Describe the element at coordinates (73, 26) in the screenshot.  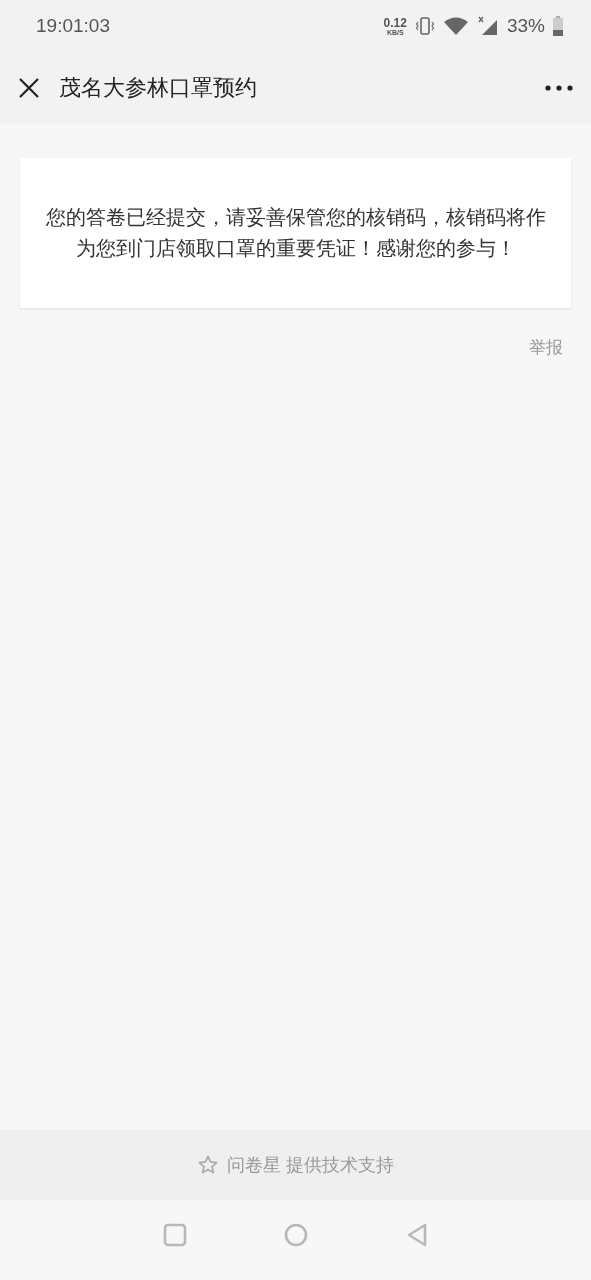
I see `status-time: 19:01:03` at that location.